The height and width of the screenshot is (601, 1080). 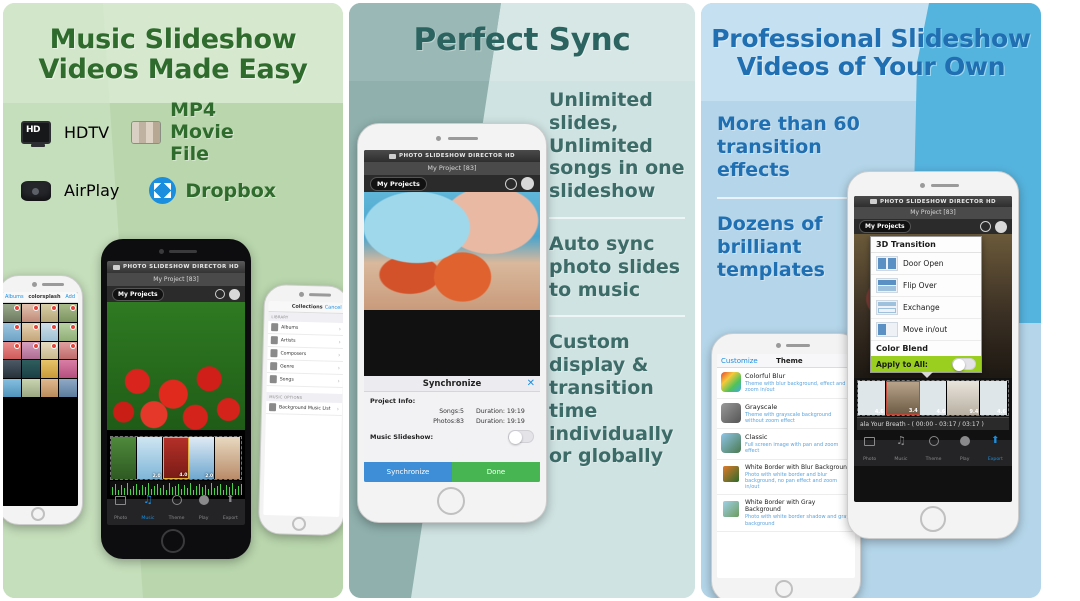 I want to click on project-title: My Project [83], so click(x=176, y=279).